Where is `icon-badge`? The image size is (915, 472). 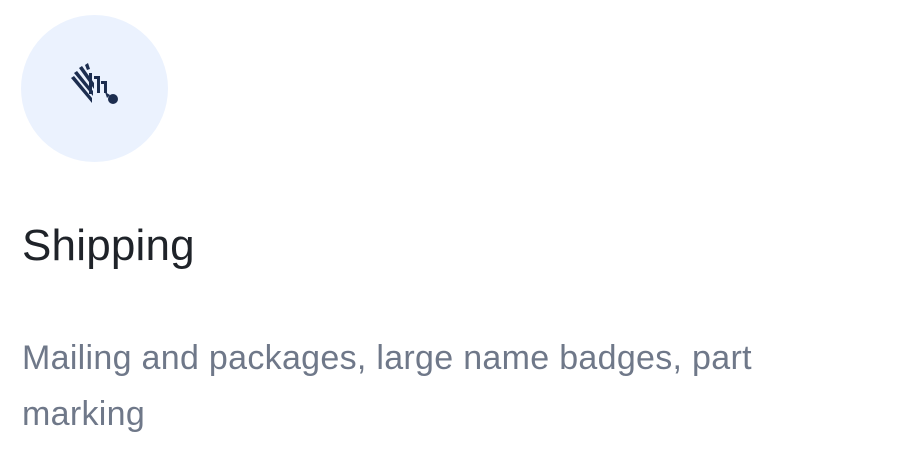 icon-badge is located at coordinates (94, 88).